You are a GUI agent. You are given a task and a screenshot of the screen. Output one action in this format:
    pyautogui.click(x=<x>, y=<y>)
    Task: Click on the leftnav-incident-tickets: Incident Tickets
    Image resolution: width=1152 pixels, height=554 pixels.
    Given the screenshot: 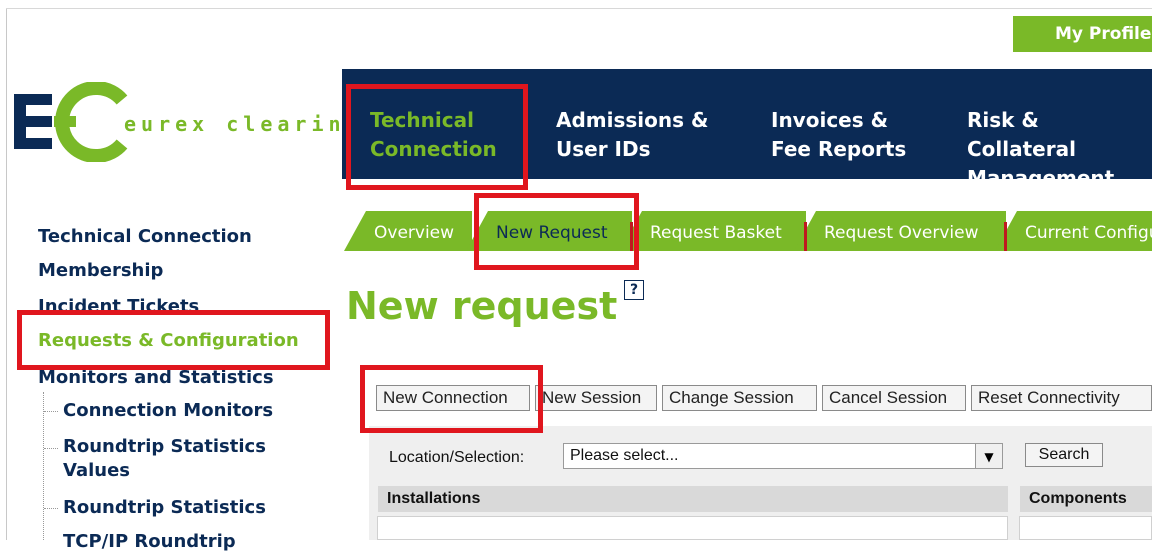 What is the action you would take?
    pyautogui.click(x=118, y=307)
    